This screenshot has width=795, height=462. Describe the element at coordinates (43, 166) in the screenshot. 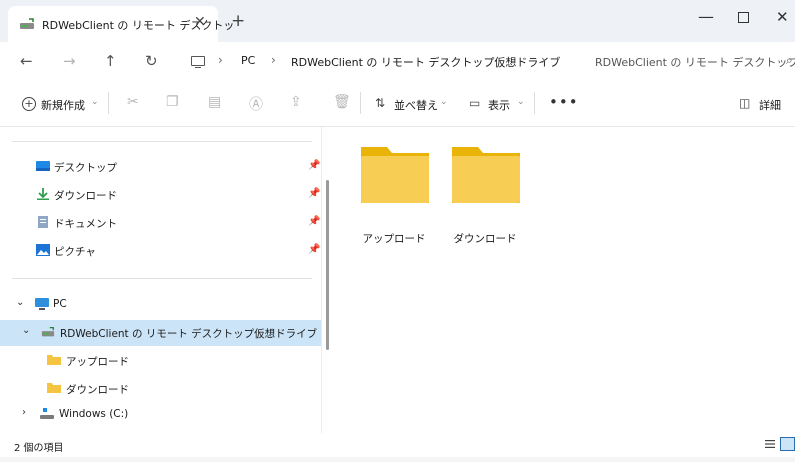

I see `desktop-icon` at that location.